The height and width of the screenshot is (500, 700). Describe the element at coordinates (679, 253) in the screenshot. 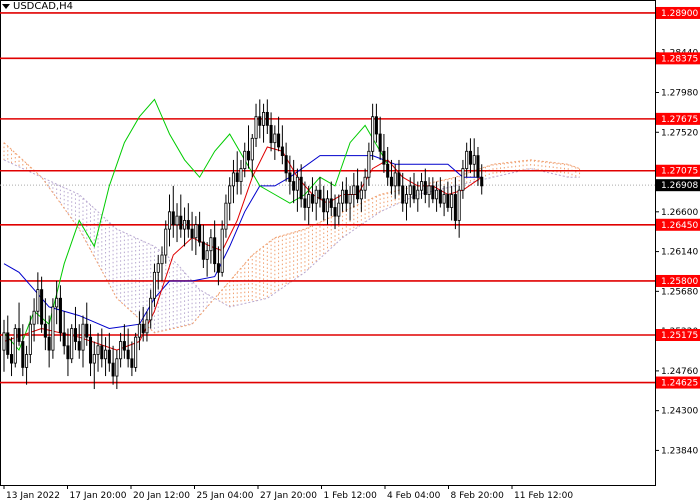

I see `price-tick-label: 1.26140` at that location.